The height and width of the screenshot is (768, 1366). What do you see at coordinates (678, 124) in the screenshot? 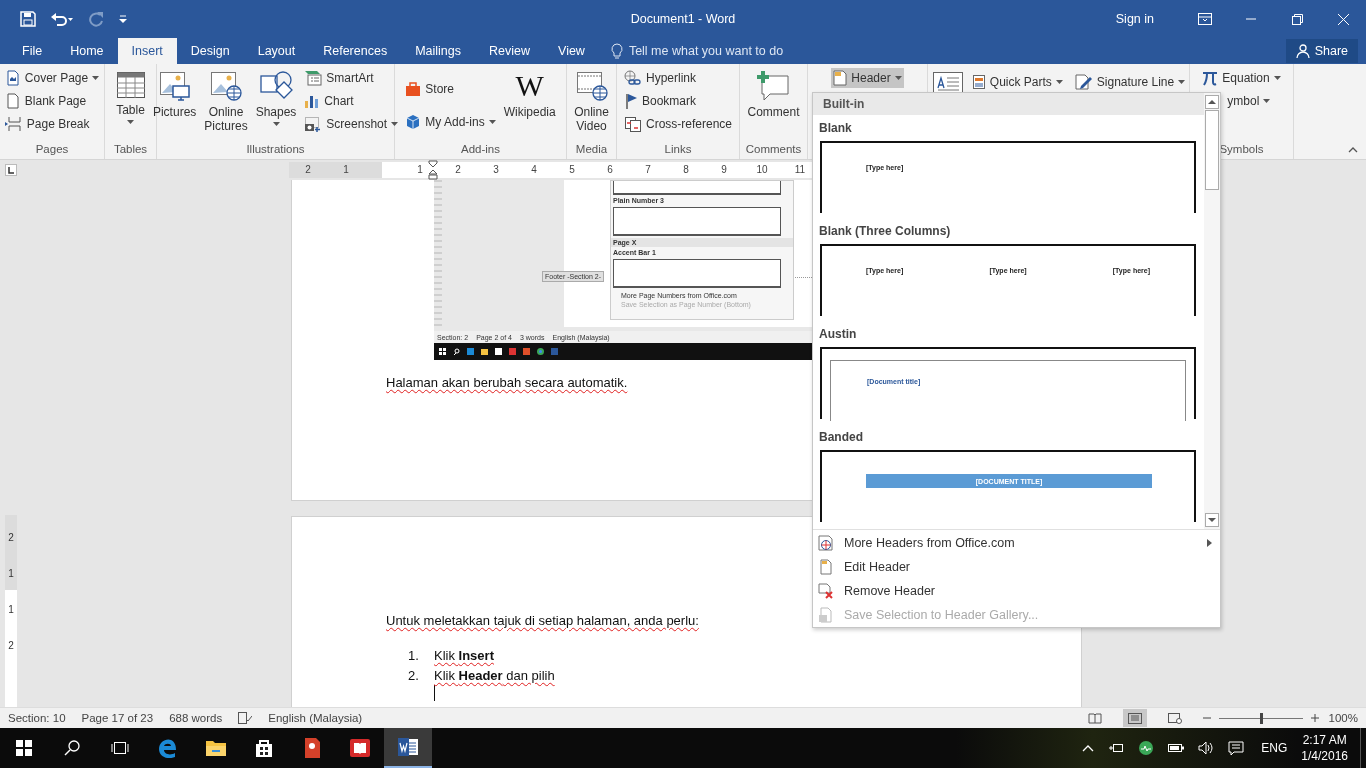
I see `ribbon-button: Cross-reference` at bounding box center [678, 124].